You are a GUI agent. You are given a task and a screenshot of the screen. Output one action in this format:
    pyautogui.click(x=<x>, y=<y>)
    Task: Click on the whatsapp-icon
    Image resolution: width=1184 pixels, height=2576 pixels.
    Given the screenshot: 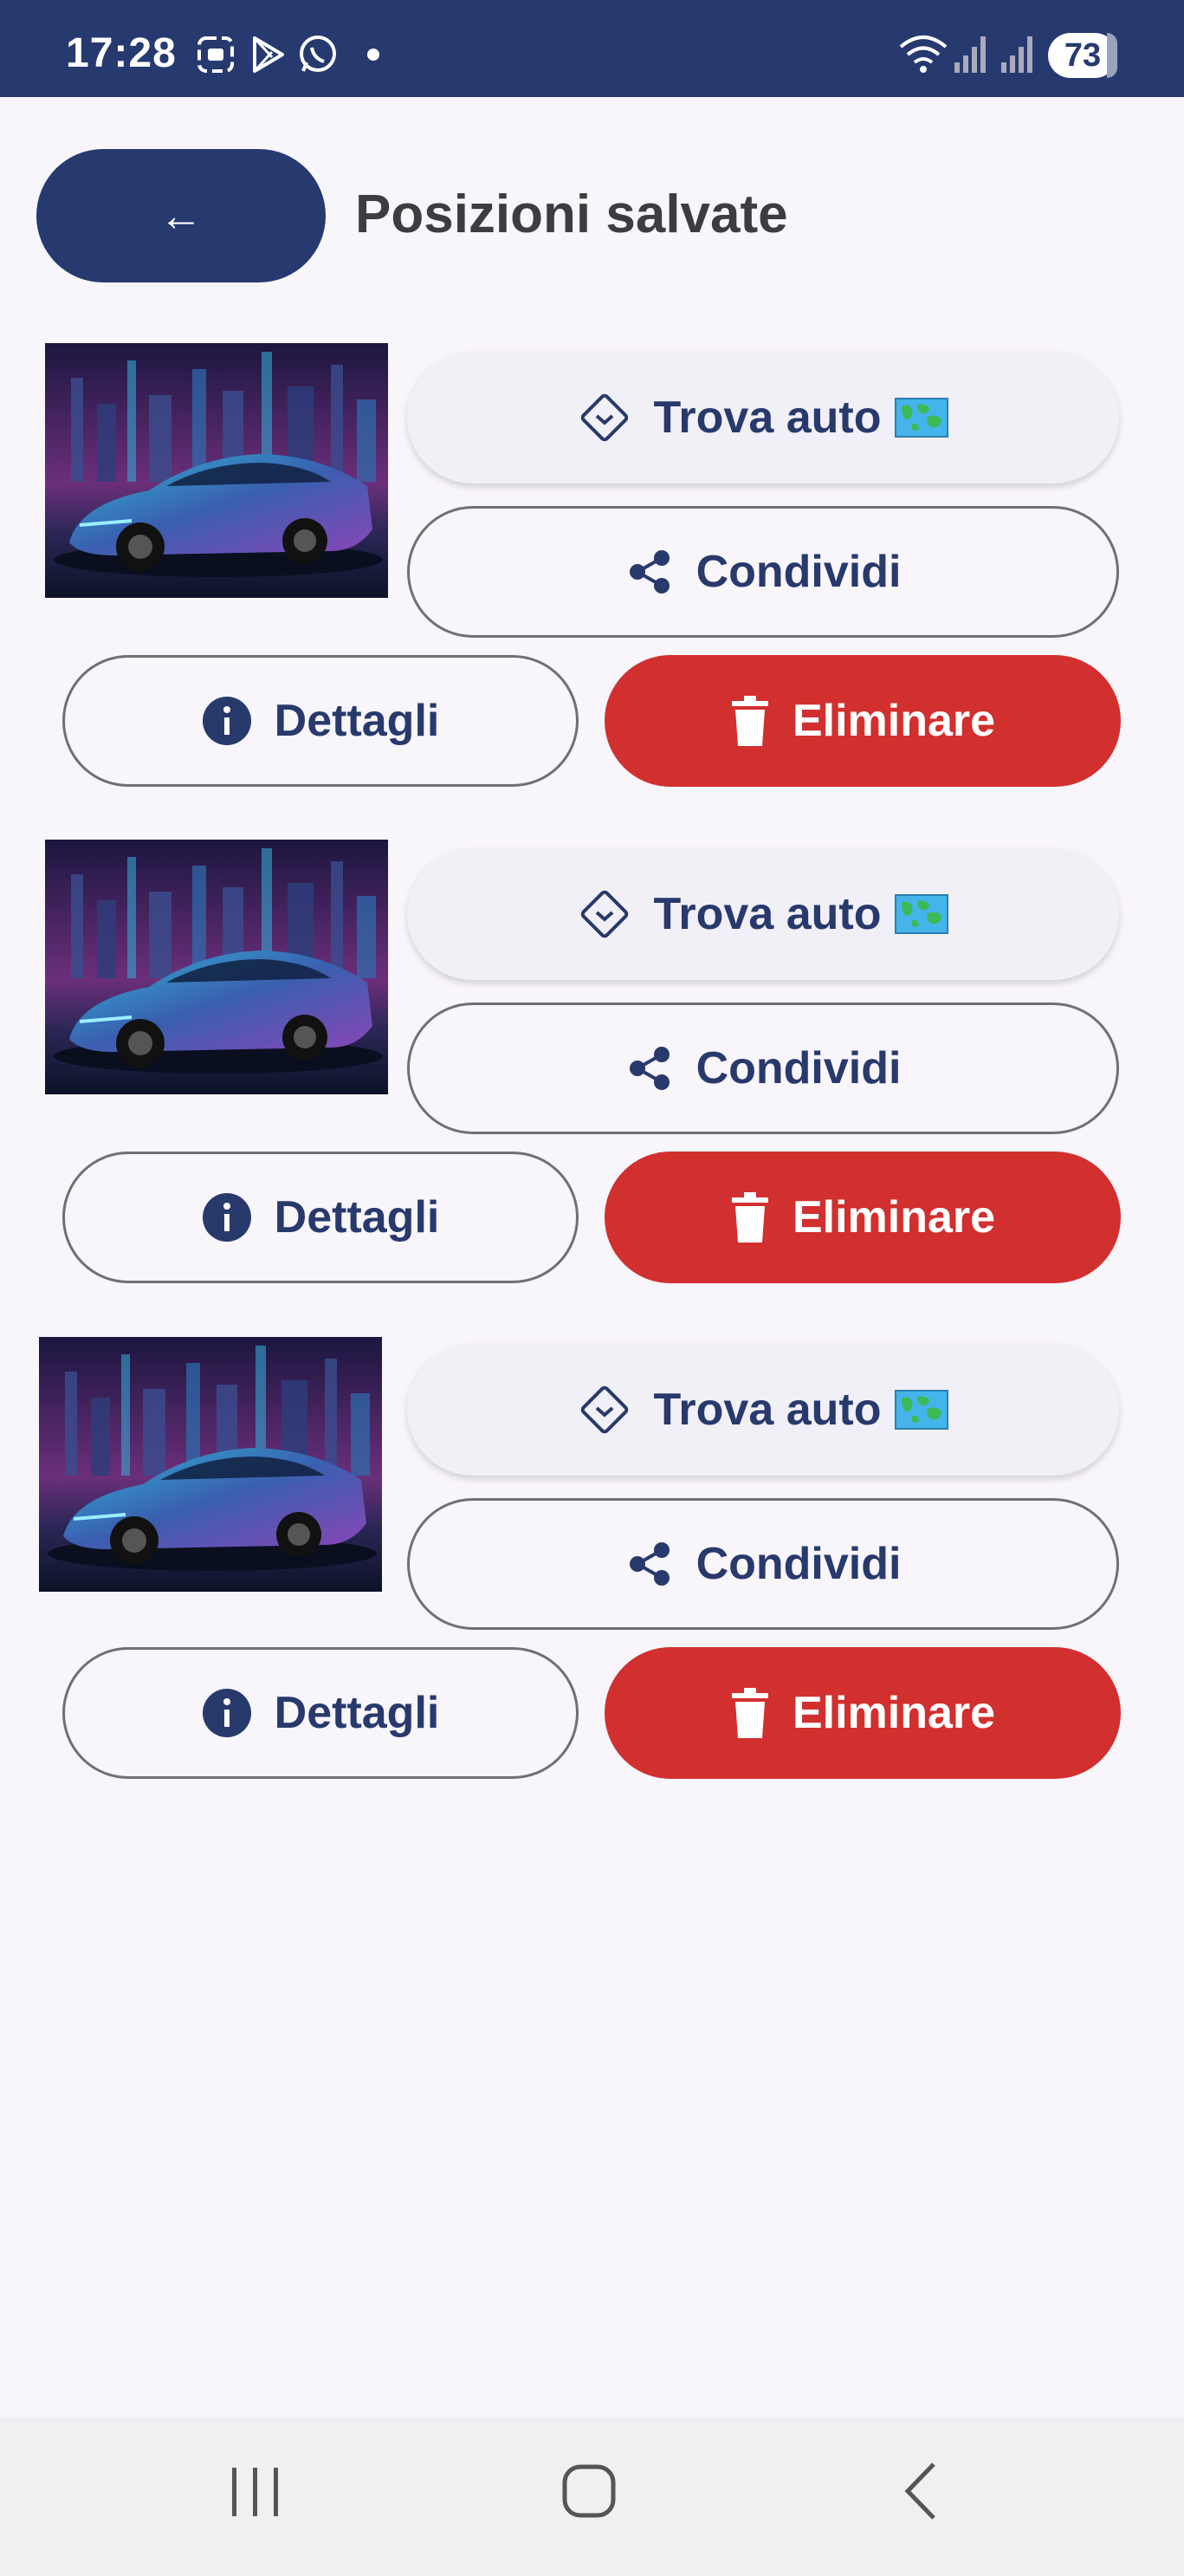 What is the action you would take?
    pyautogui.click(x=318, y=57)
    